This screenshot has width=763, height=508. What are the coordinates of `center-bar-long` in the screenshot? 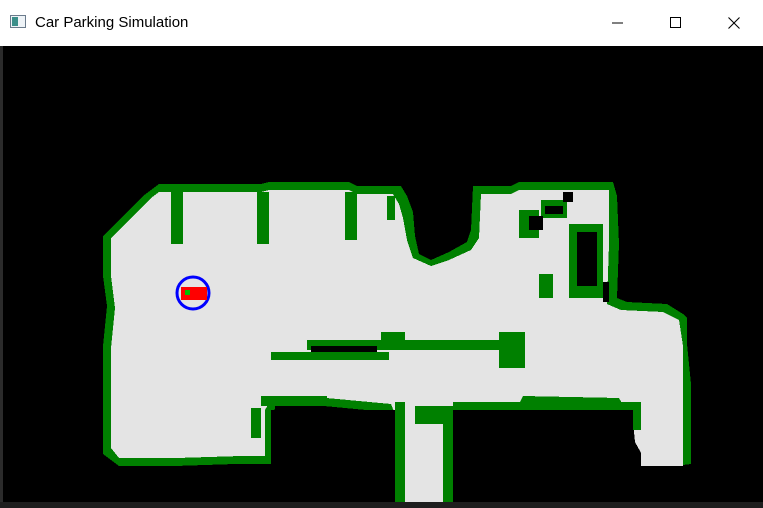 It's located at (330, 356).